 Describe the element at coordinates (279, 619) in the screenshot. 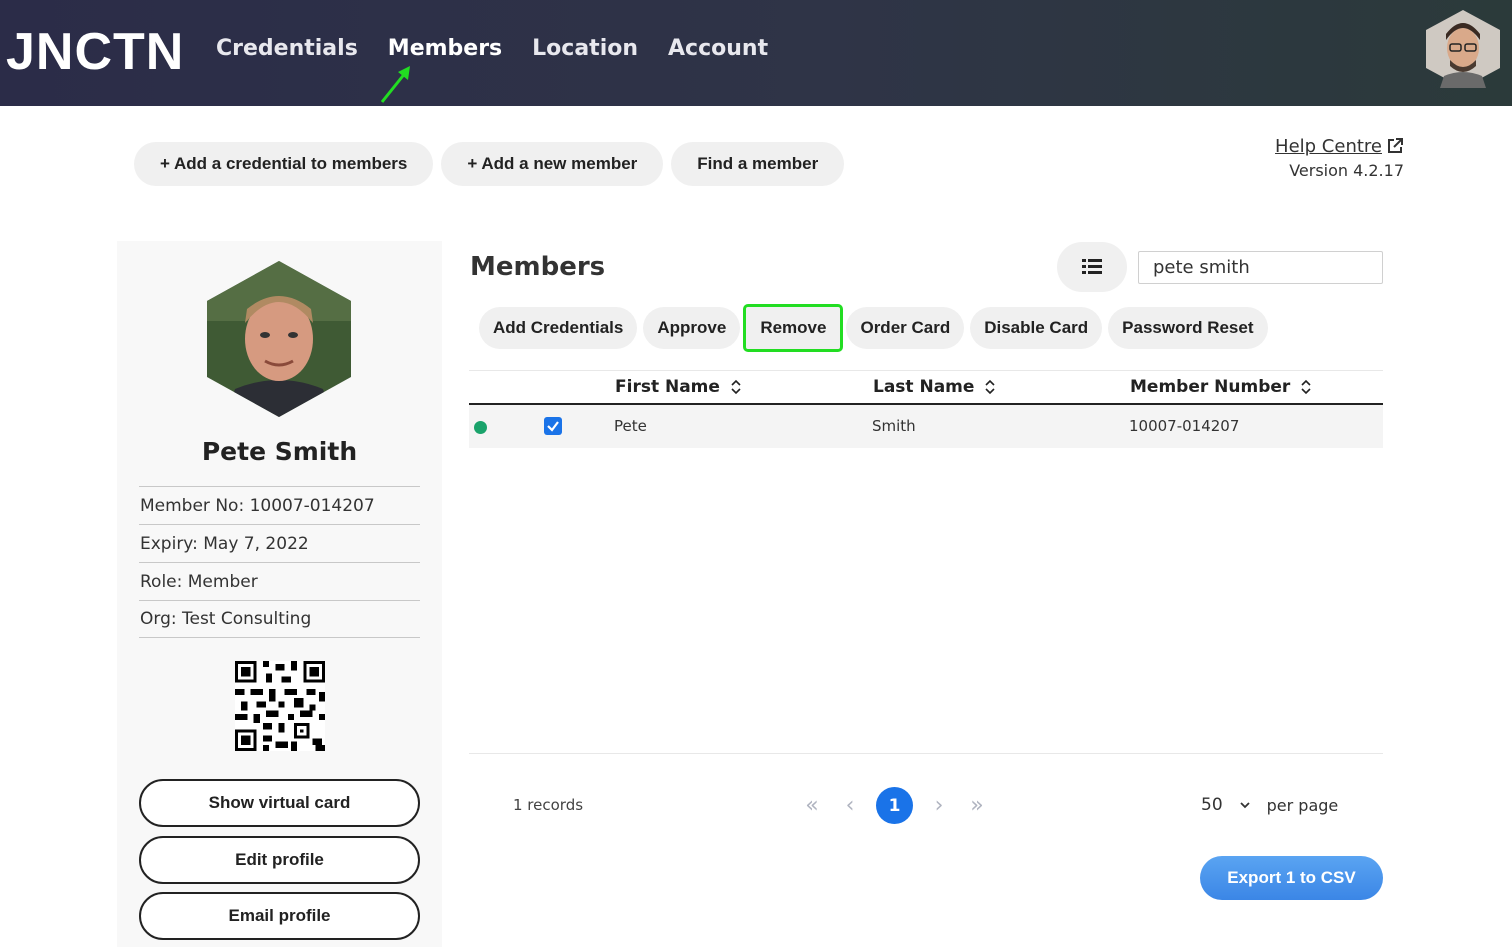

I see `member-org: Org: Test Consulting` at that location.